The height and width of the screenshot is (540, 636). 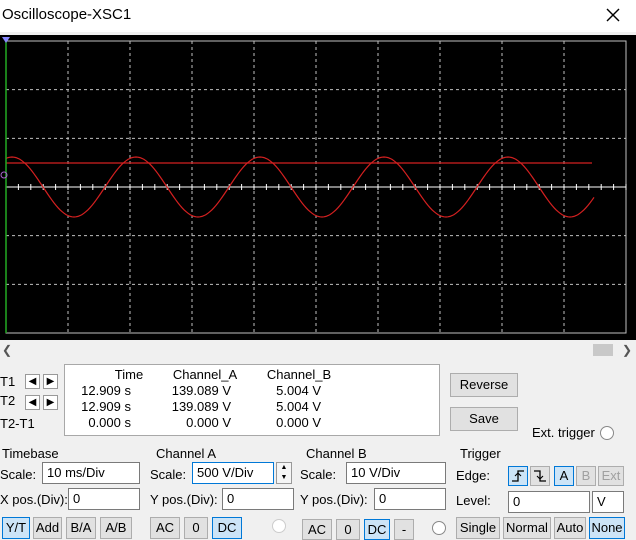 What do you see at coordinates (608, 502) in the screenshot?
I see `trigger-level-unit: V` at bounding box center [608, 502].